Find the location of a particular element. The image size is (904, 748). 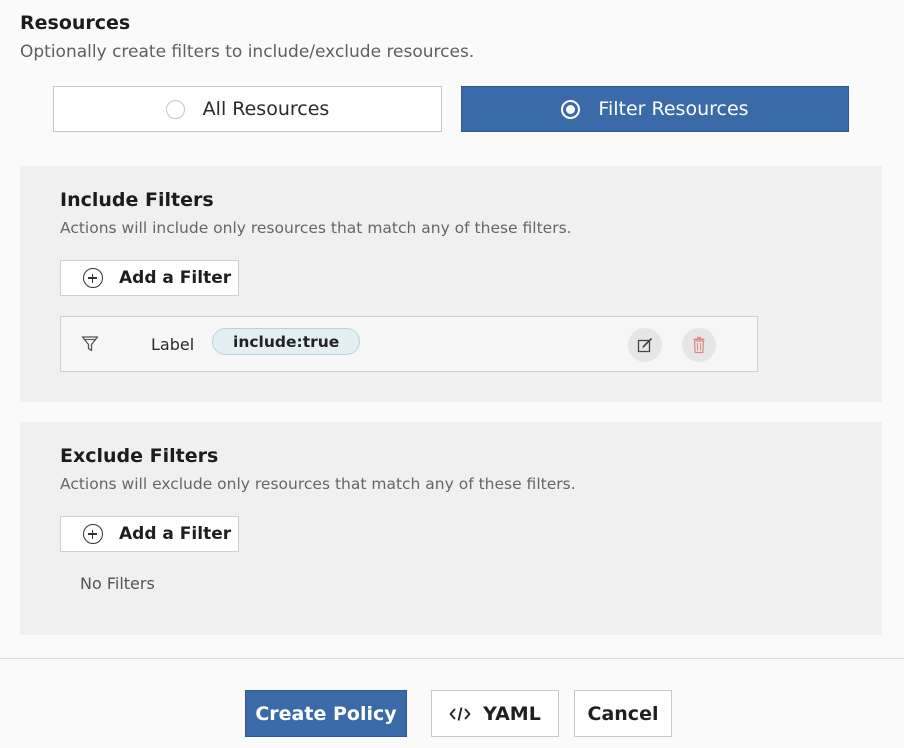

filter-resources-option: Filter Resources is located at coordinates (655, 109).